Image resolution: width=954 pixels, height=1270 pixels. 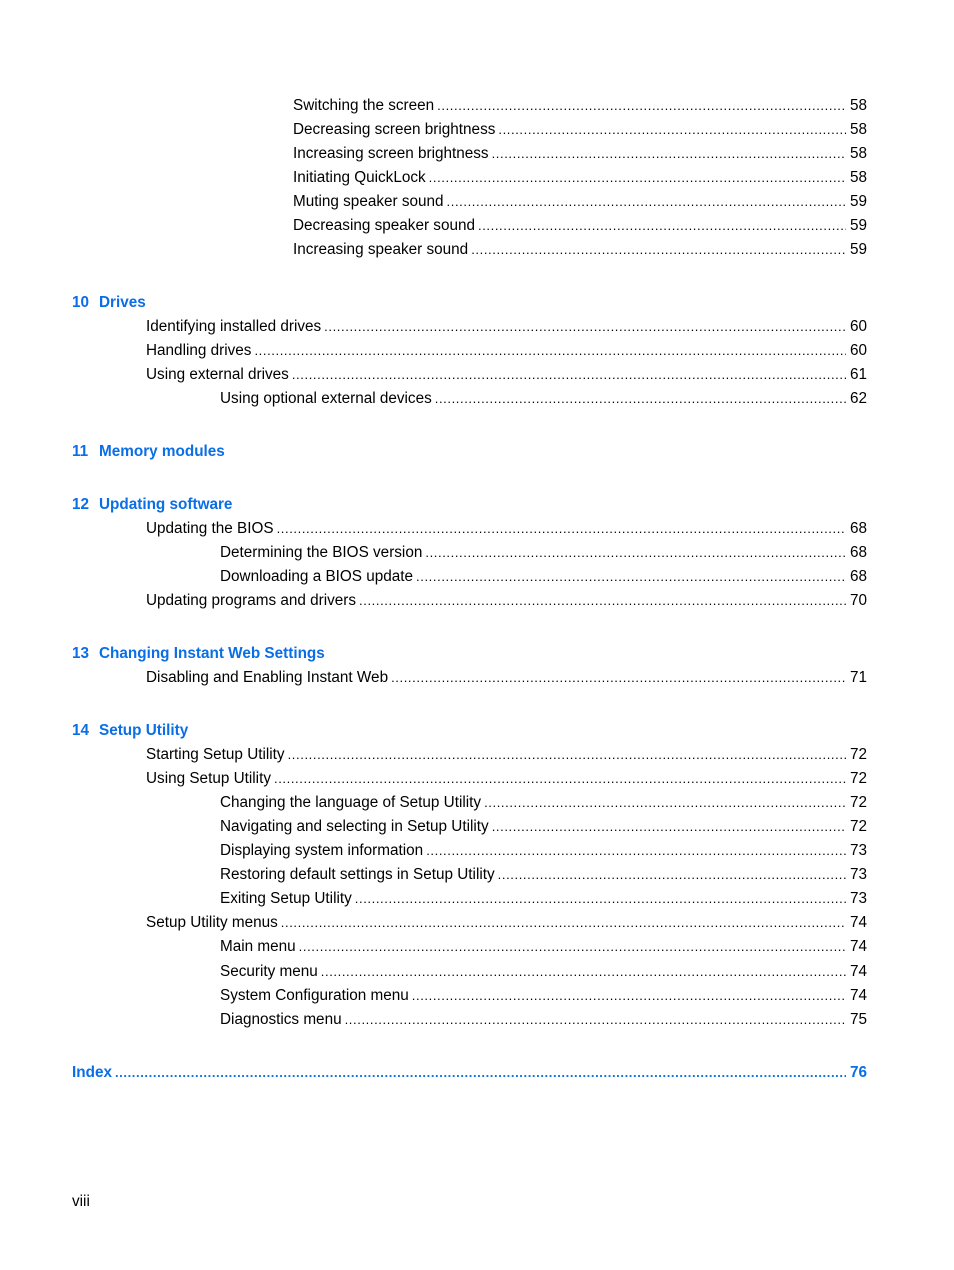 What do you see at coordinates (212, 922) in the screenshot?
I see `entry-title: Setup Utility menus` at bounding box center [212, 922].